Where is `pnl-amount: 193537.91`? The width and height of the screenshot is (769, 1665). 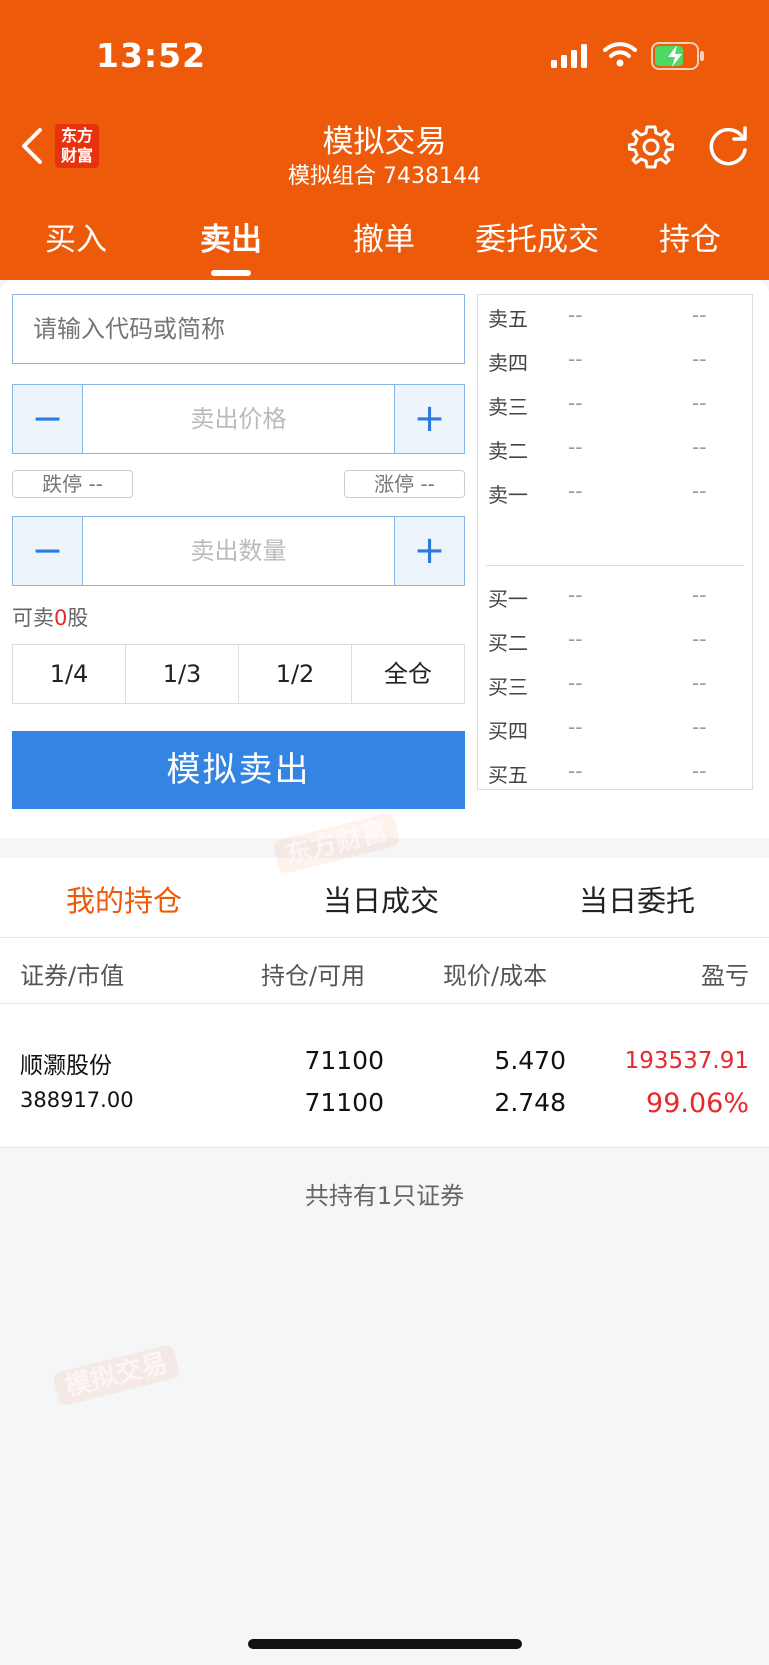 pnl-amount: 193537.91 is located at coordinates (686, 1061).